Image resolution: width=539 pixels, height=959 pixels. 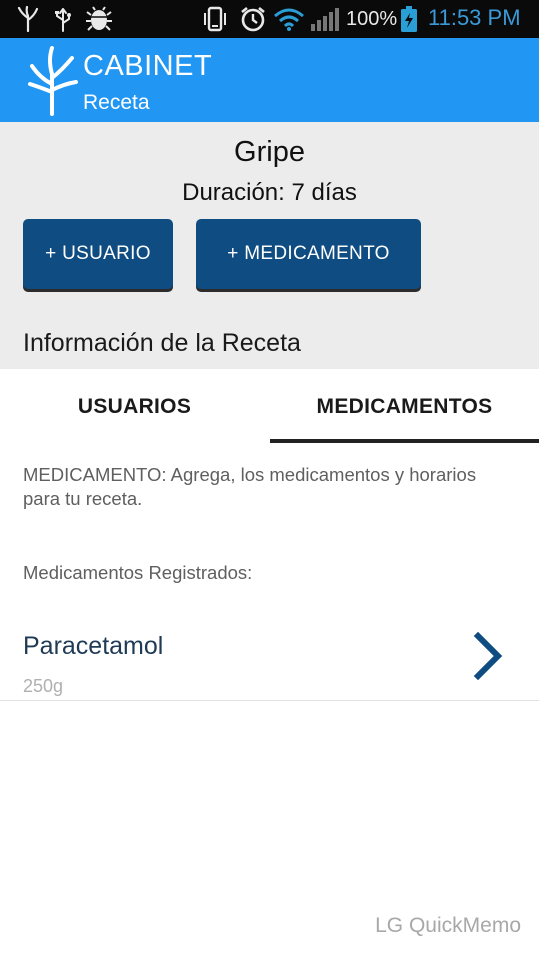 I want to click on recipe-name: Gripe, so click(x=269, y=152).